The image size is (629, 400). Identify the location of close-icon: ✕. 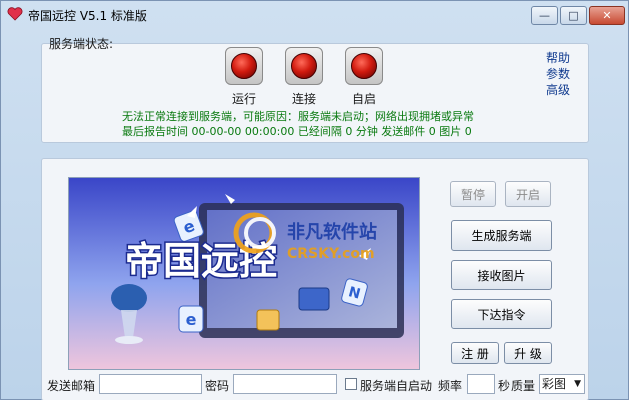
(607, 15).